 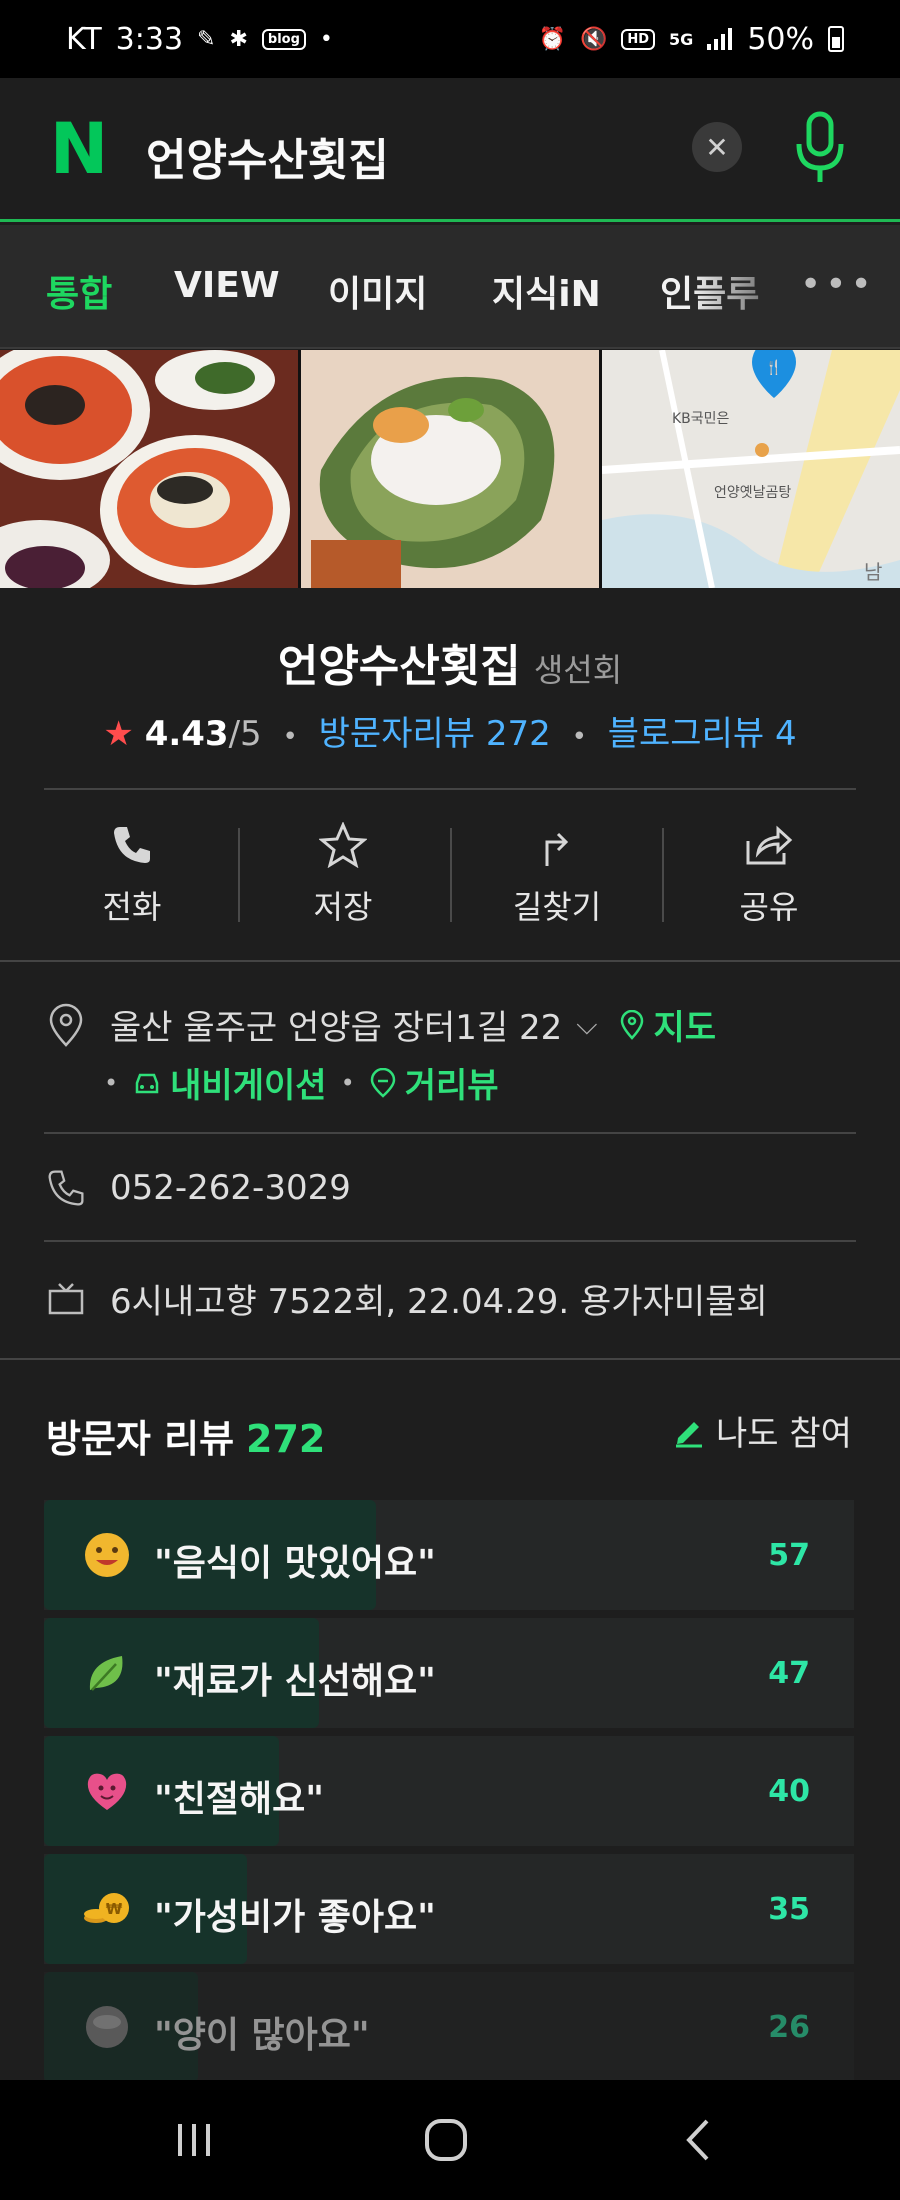 What do you see at coordinates (435, 734) in the screenshot?
I see `visitor-reviews-link: 방문자리뷰 272` at bounding box center [435, 734].